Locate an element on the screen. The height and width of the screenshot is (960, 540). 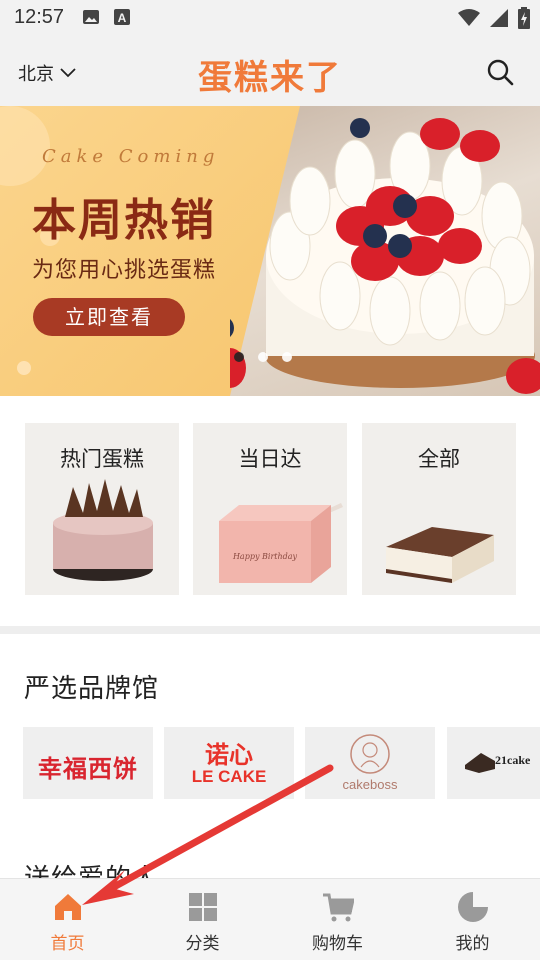
brand-tile-xingfuxibing: 幸福西饼 is located at coordinates (88, 763).